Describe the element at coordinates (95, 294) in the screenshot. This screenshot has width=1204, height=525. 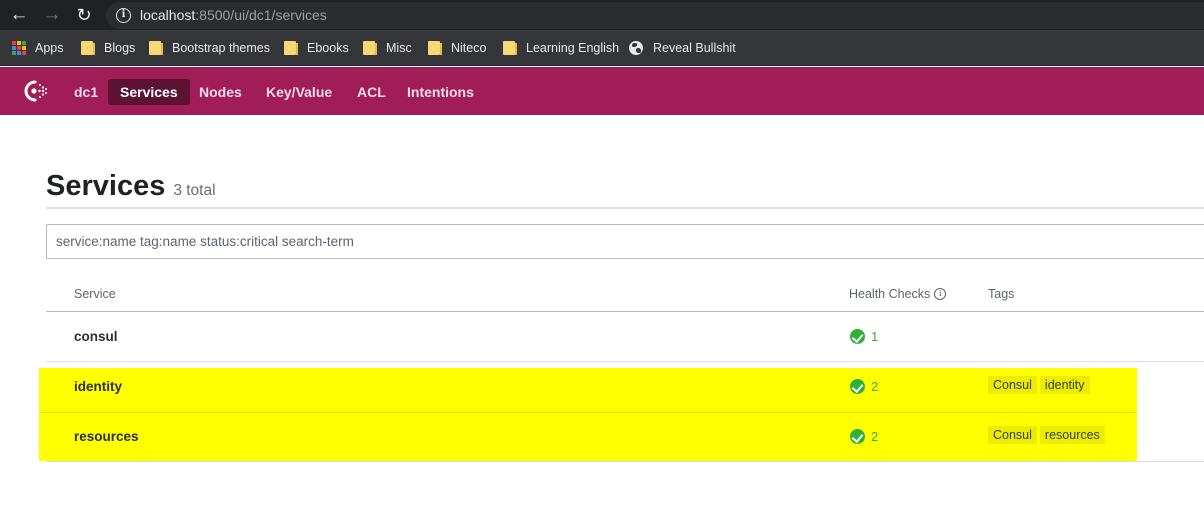
I see `column-header-service: Service` at that location.